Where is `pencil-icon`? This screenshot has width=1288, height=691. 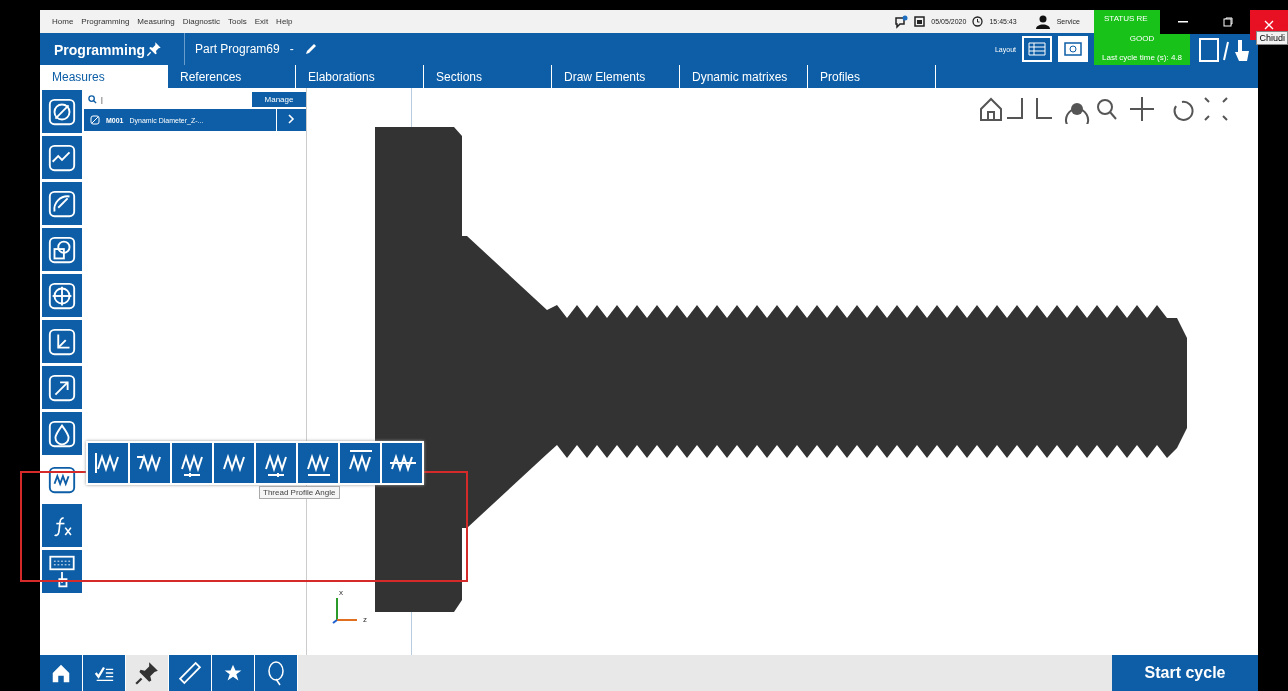
pencil-icon is located at coordinates (310, 49).